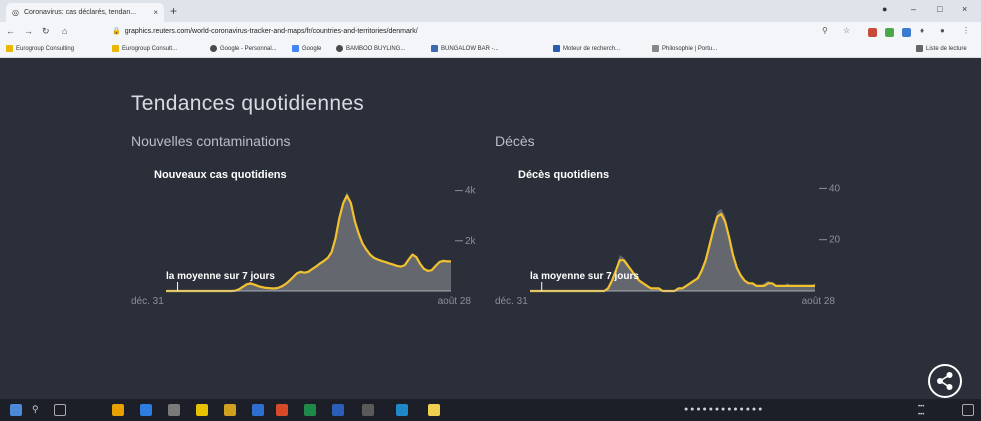  I want to click on extensions-puzzle-icon: ♦, so click(922, 30).